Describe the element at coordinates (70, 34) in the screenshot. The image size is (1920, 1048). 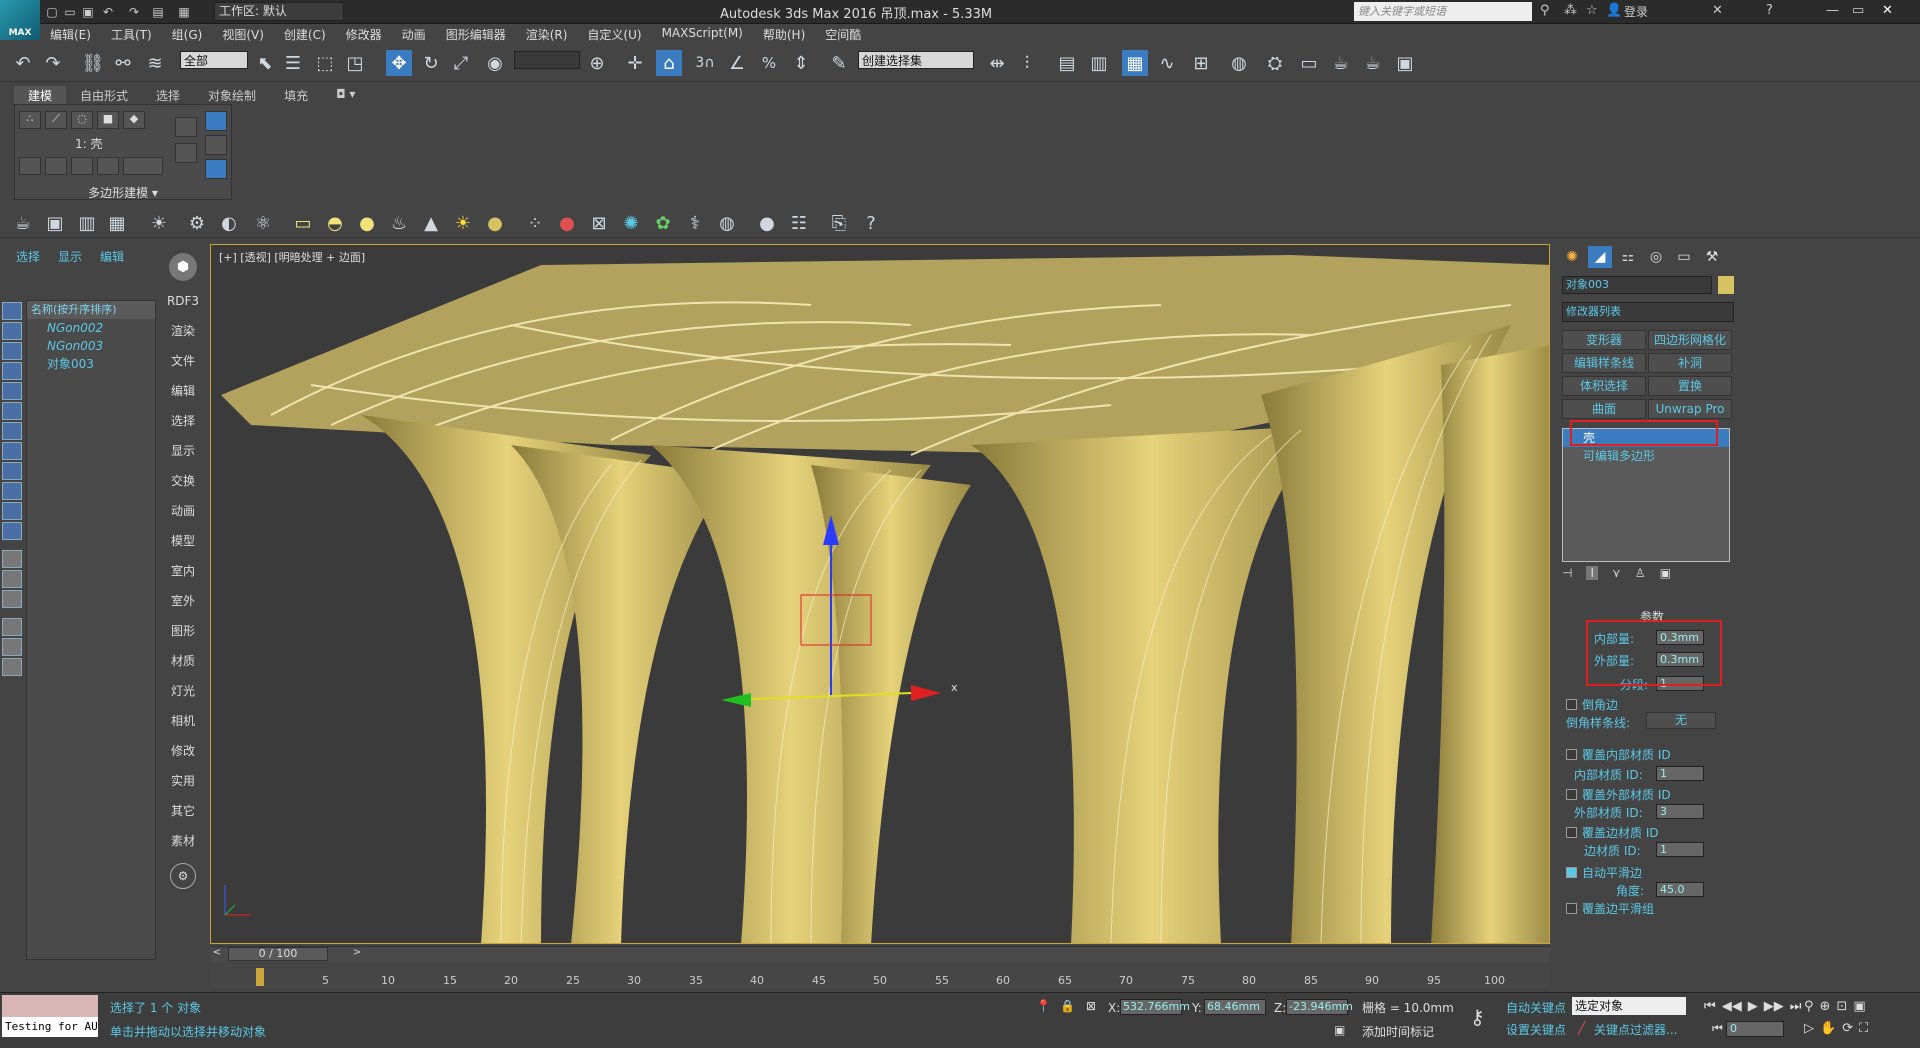
I see `menu-edit: 编辑(E)` at that location.